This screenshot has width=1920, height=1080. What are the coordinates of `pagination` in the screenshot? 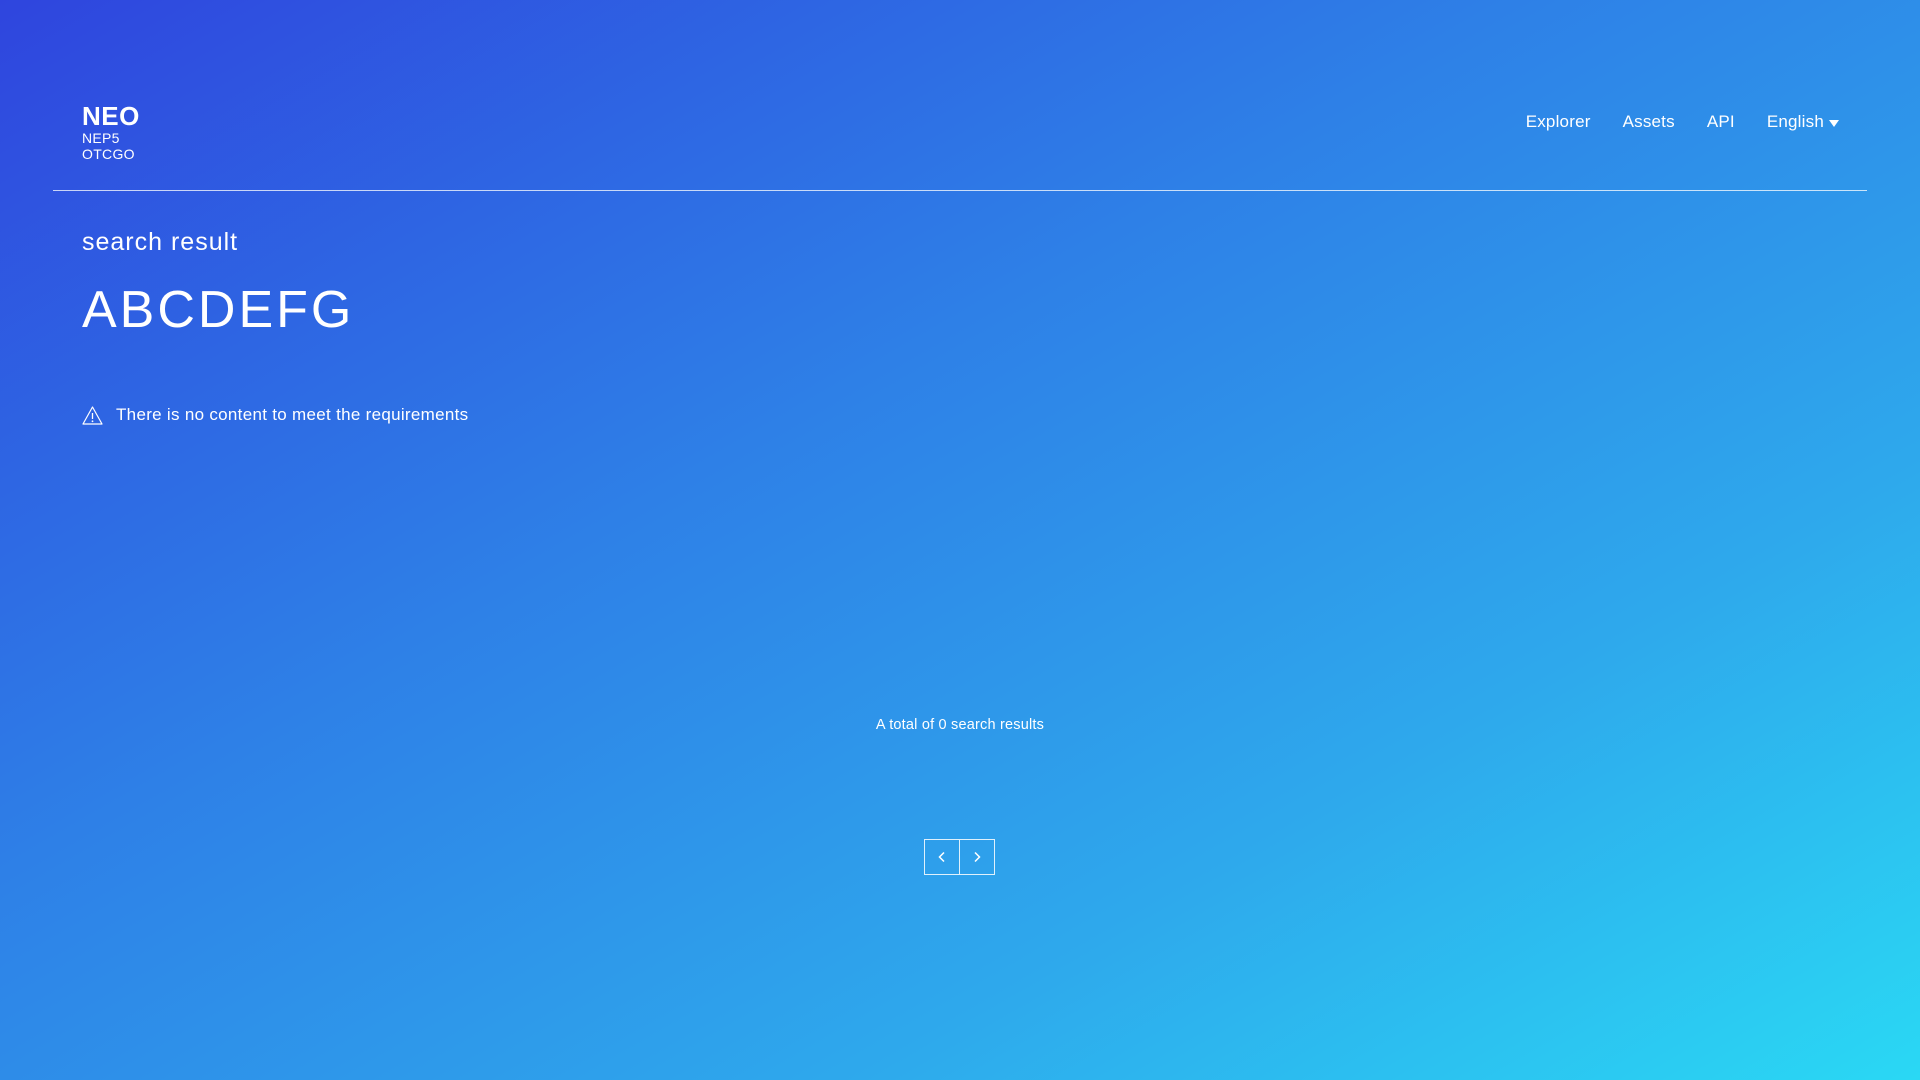 It's located at (959, 857).